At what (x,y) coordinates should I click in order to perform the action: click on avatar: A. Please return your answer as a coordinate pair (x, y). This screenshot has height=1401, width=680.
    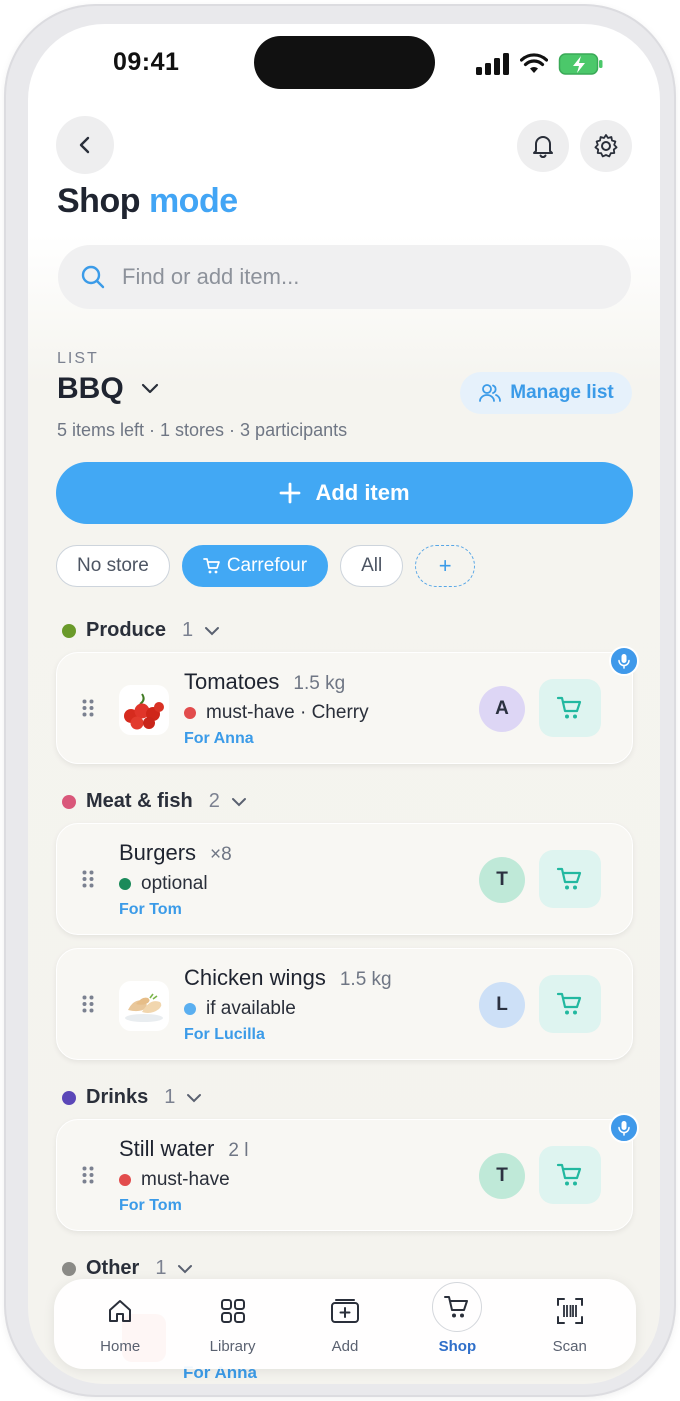
    Looking at the image, I should click on (502, 709).